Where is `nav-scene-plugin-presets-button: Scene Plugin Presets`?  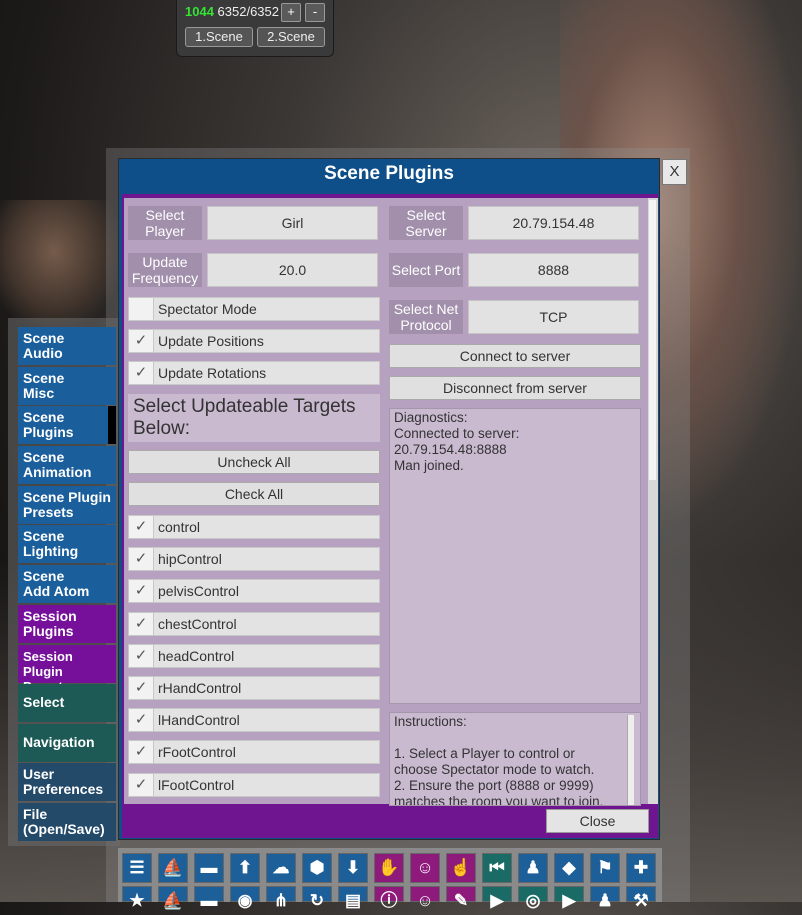
nav-scene-plugin-presets-button: Scene Plugin Presets is located at coordinates (67, 505).